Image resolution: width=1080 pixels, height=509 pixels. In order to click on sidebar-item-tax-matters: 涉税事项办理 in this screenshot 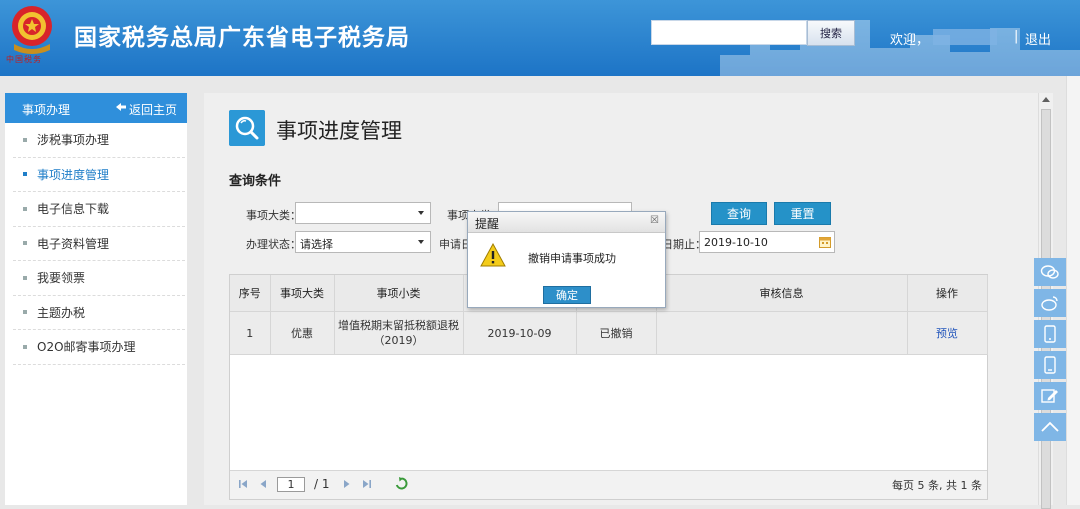, I will do `click(99, 140)`.